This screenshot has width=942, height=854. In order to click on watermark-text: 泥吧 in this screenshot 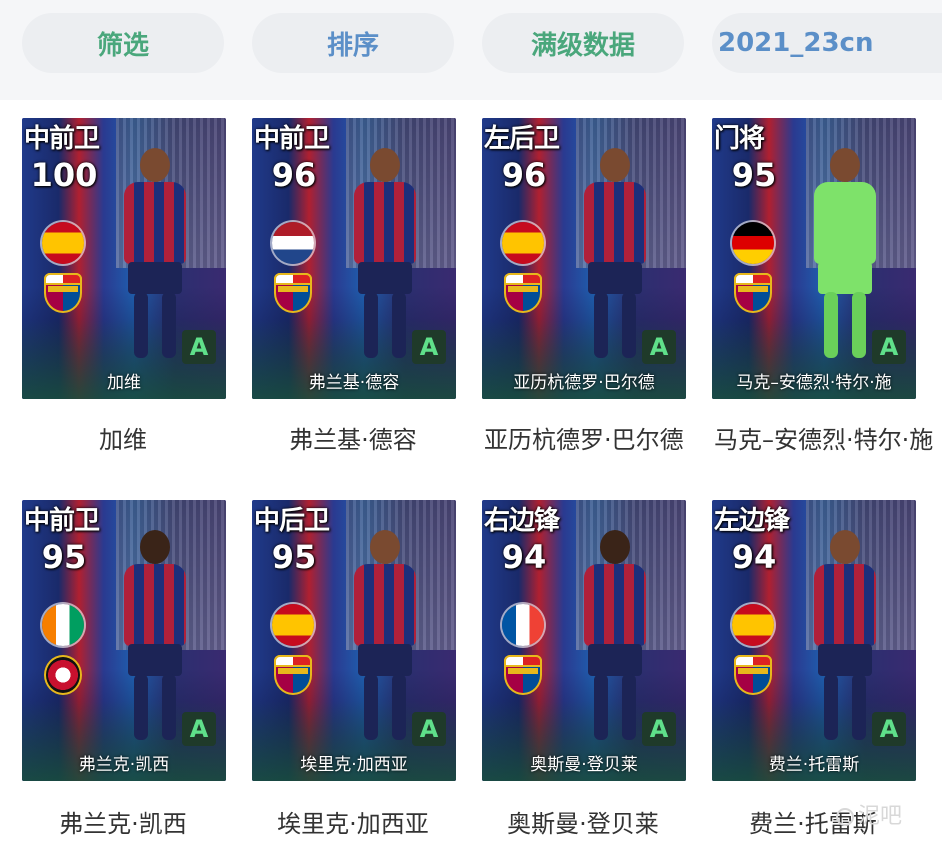, I will do `click(880, 816)`.